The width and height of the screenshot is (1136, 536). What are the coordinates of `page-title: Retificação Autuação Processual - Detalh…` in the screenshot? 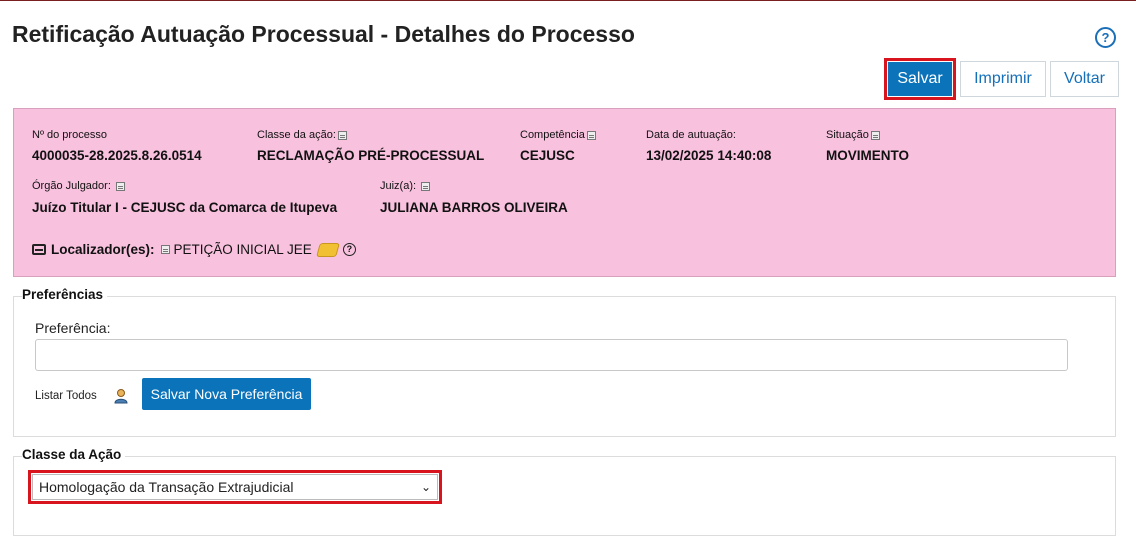 It's located at (323, 34).